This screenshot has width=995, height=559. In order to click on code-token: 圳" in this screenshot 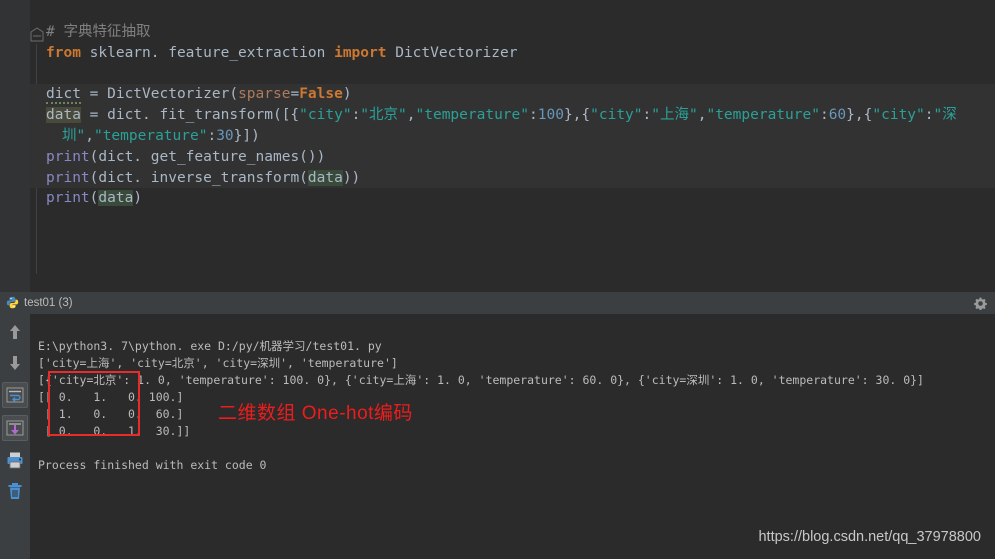, I will do `click(74, 135)`.